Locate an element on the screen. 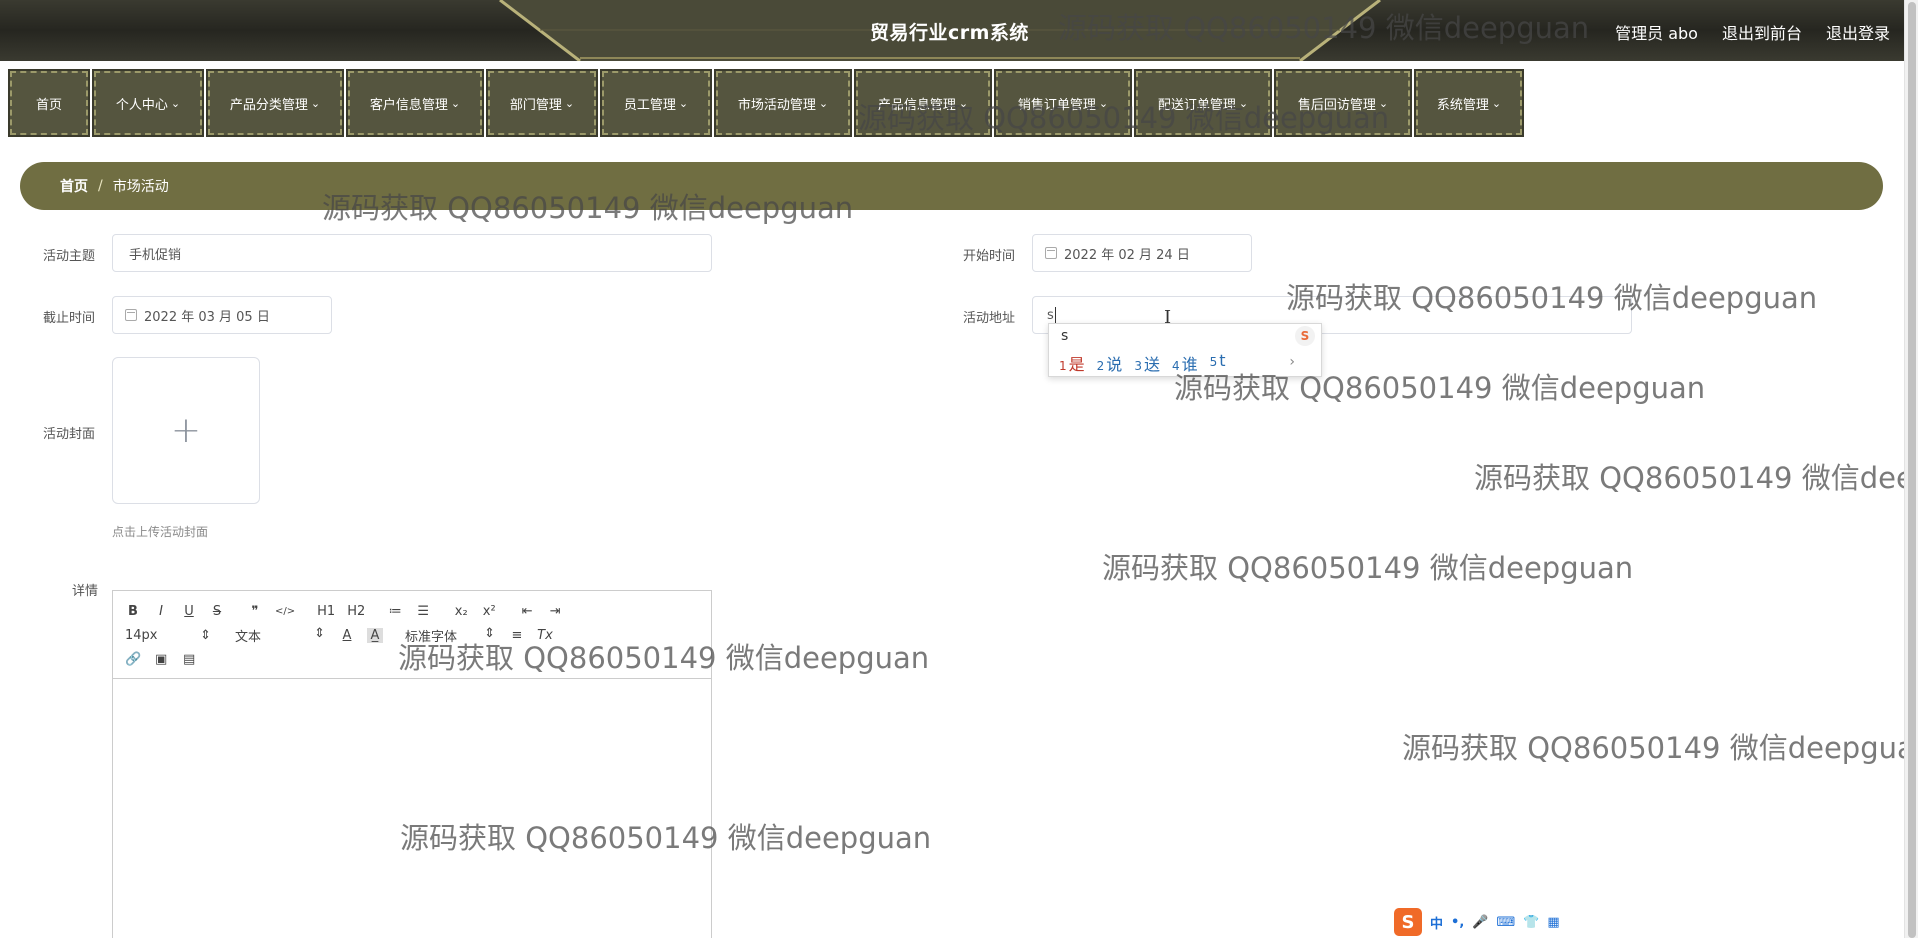 This screenshot has height=938, width=1918. candidate-text: t is located at coordinates (1222, 360).